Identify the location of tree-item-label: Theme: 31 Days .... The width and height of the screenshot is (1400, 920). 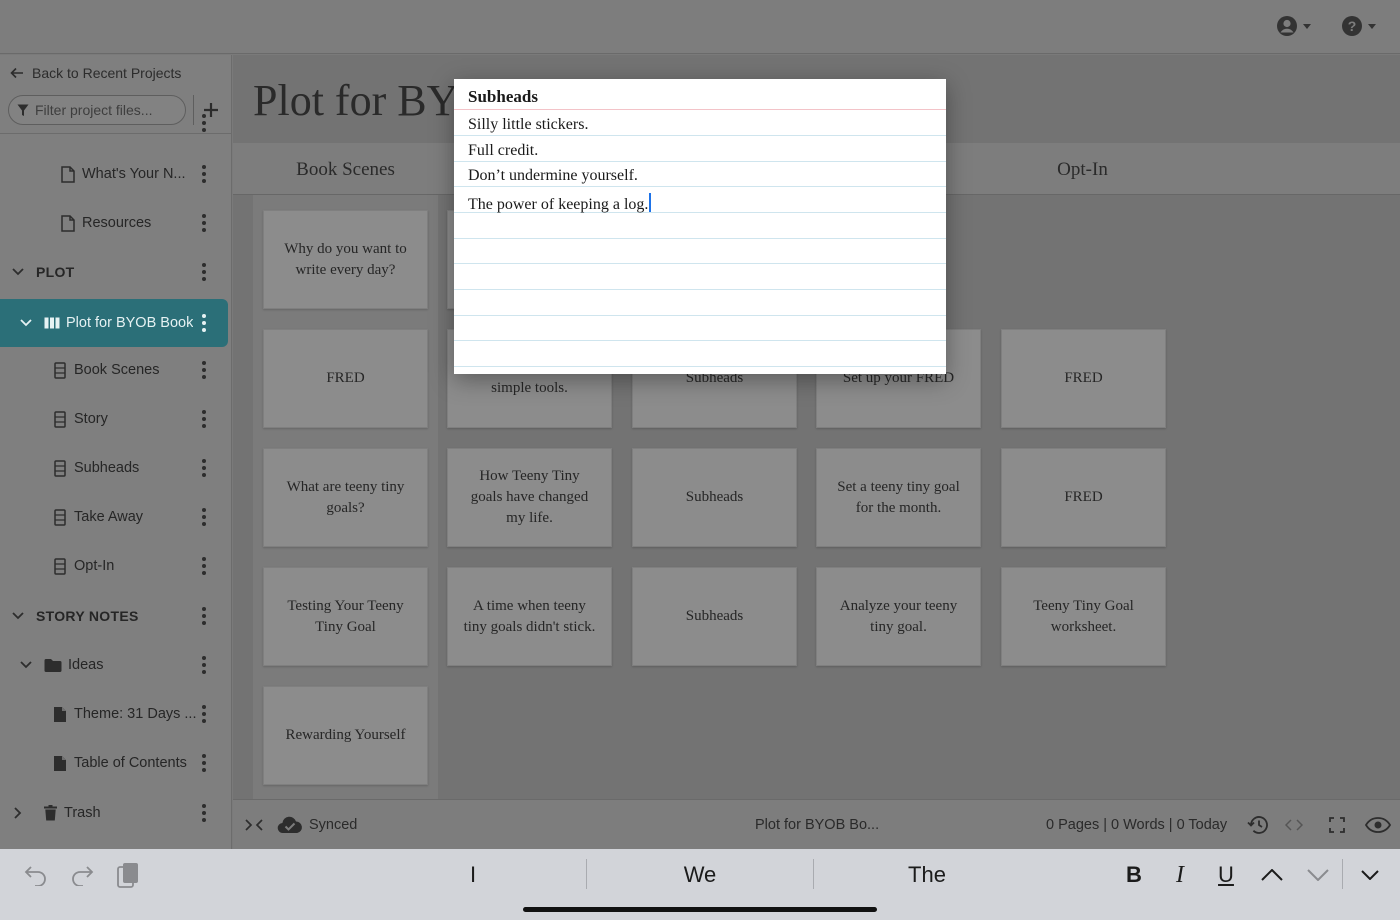
(135, 714).